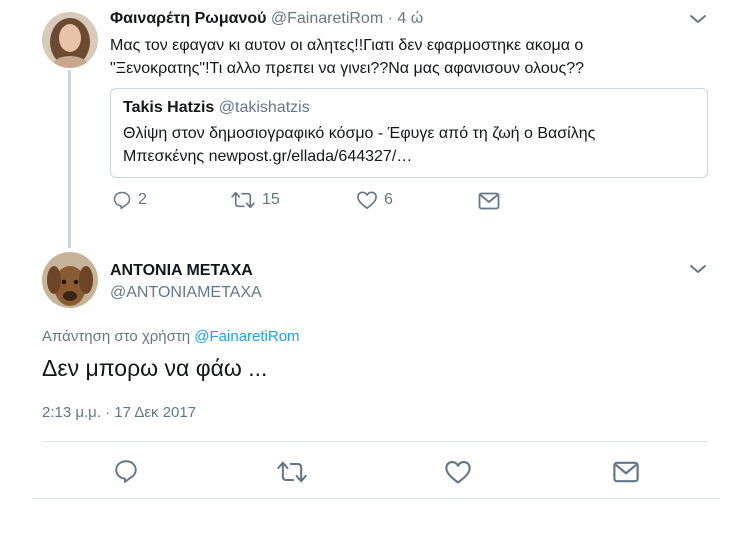 Image resolution: width=734 pixels, height=536 pixels. What do you see at coordinates (246, 336) in the screenshot?
I see `replying-to-handle: @FainaretiRom` at bounding box center [246, 336].